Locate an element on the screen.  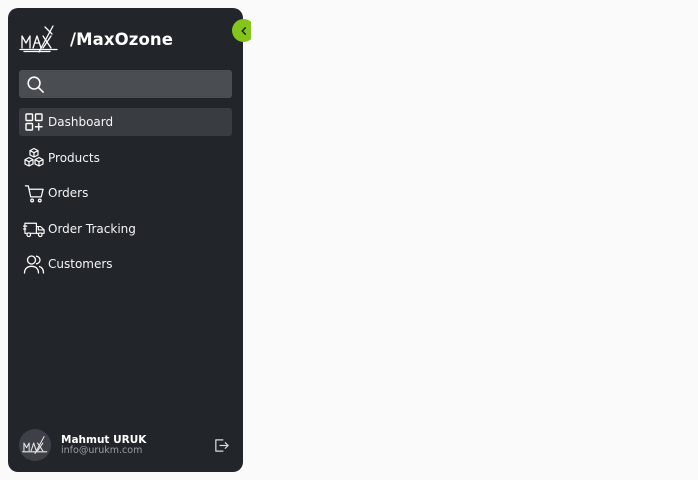
max-logo-icon is located at coordinates (38, 39).